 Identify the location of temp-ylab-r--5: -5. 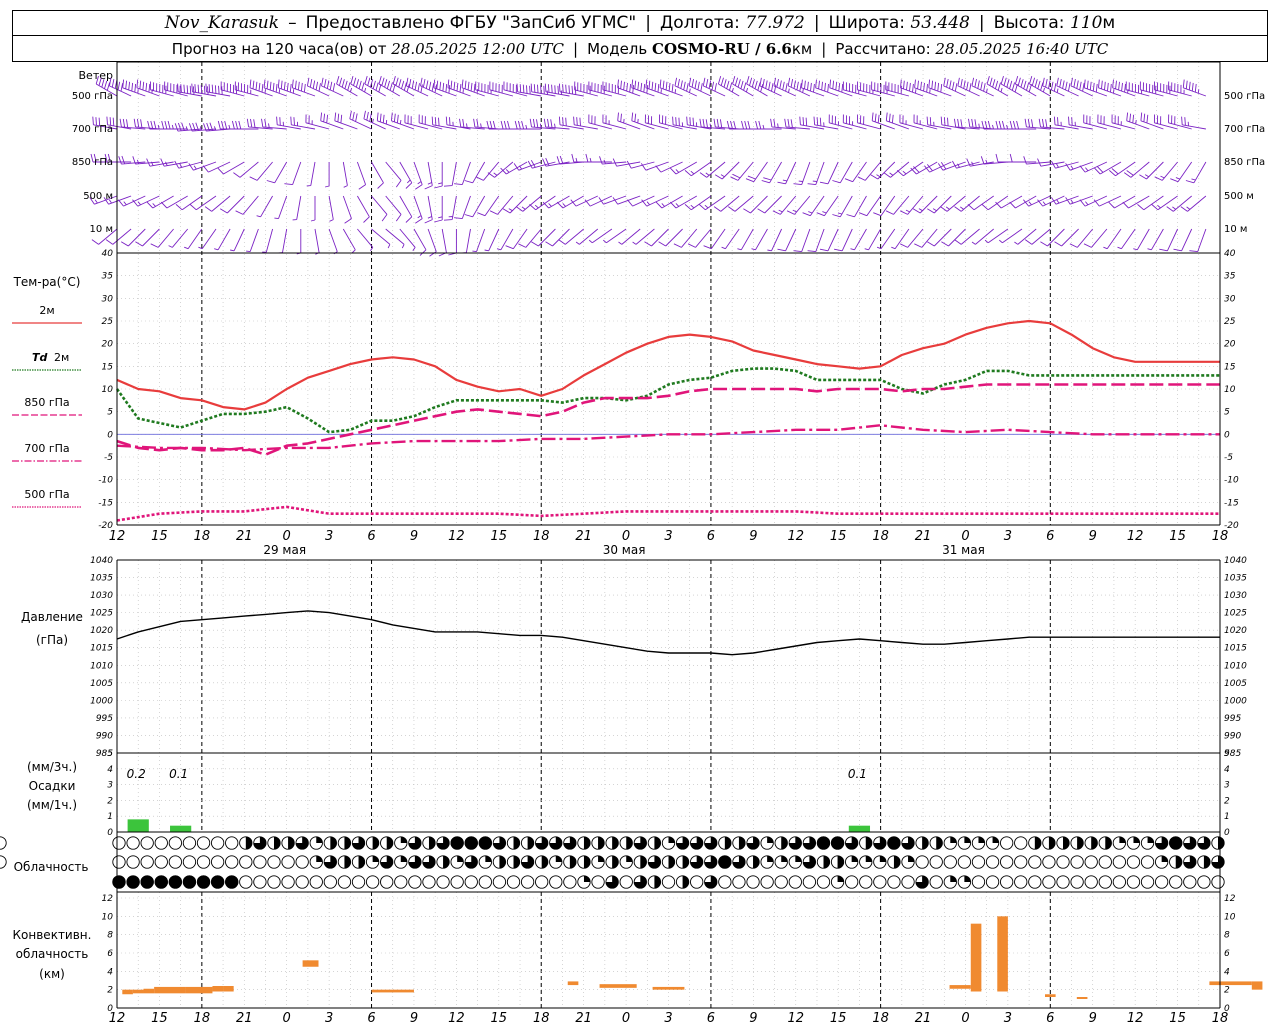
(1228, 458).